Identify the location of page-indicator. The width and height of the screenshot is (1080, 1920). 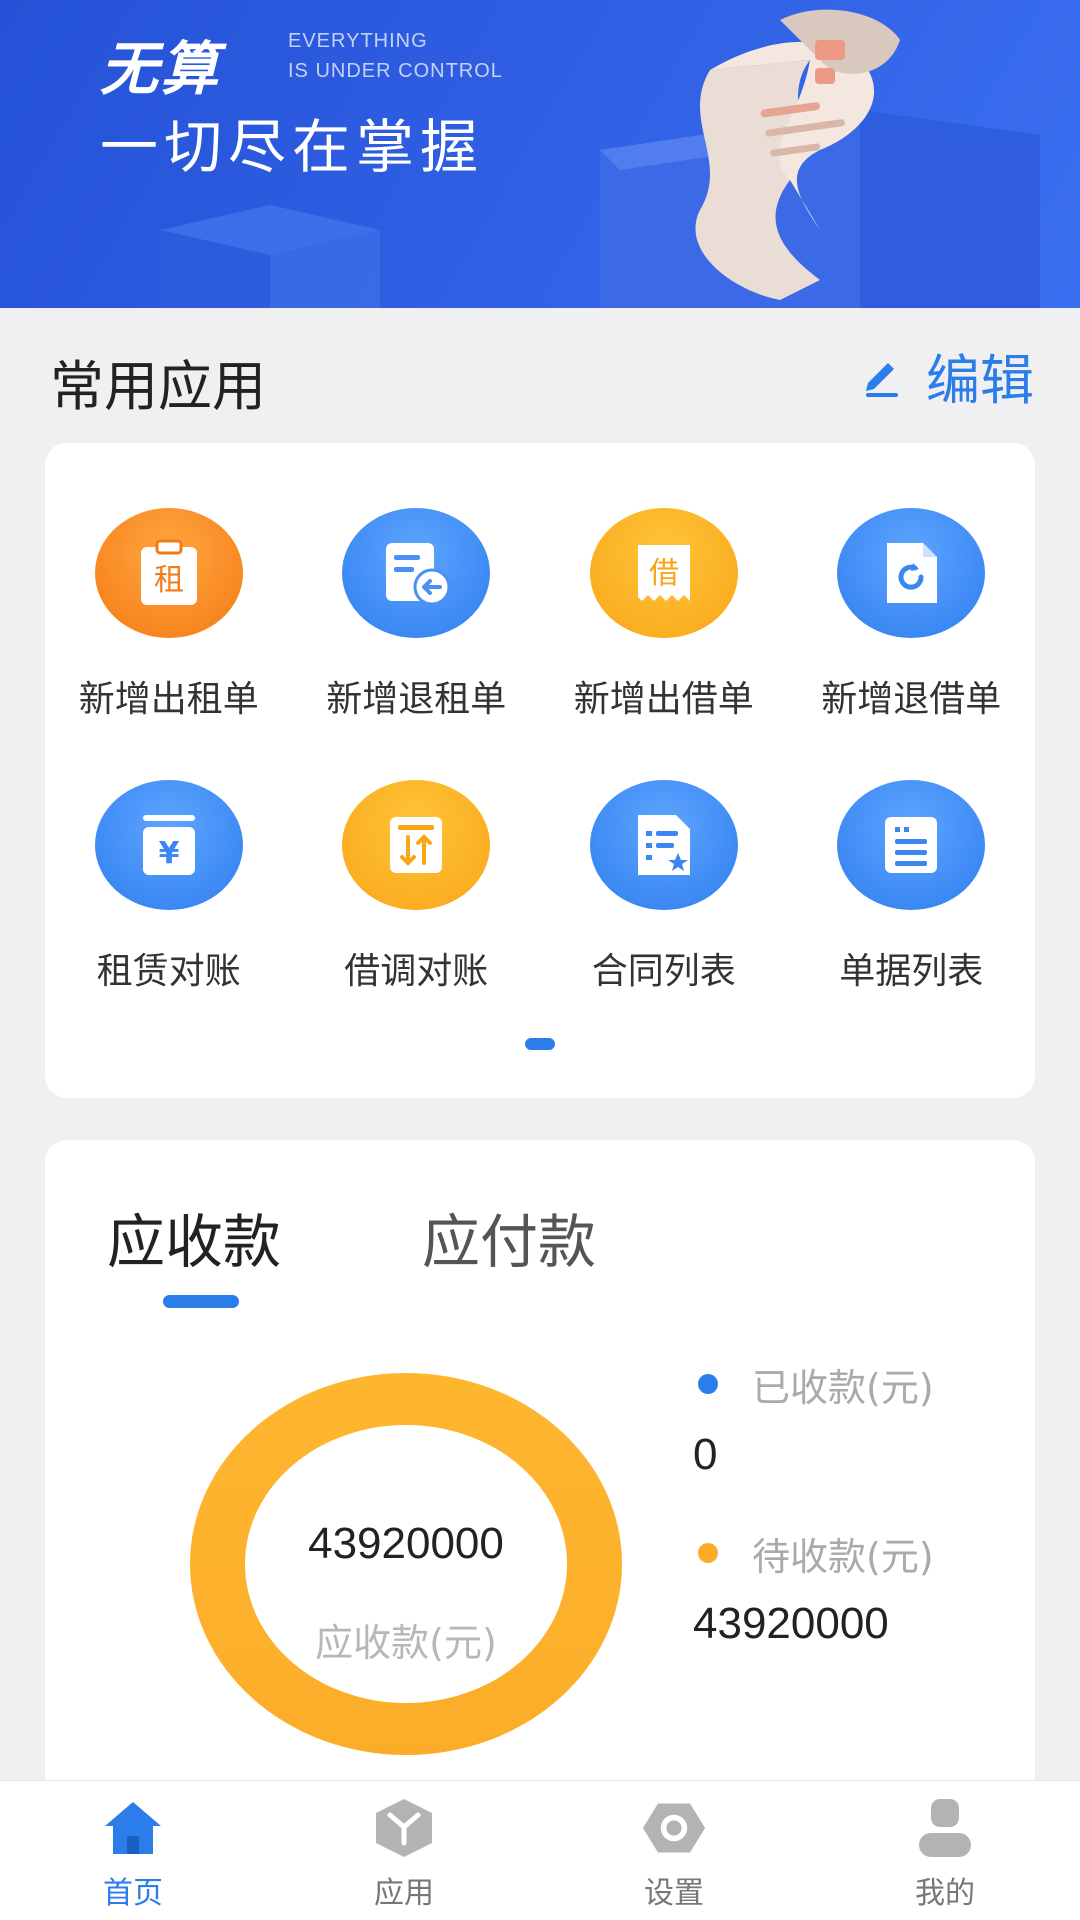
(540, 1044).